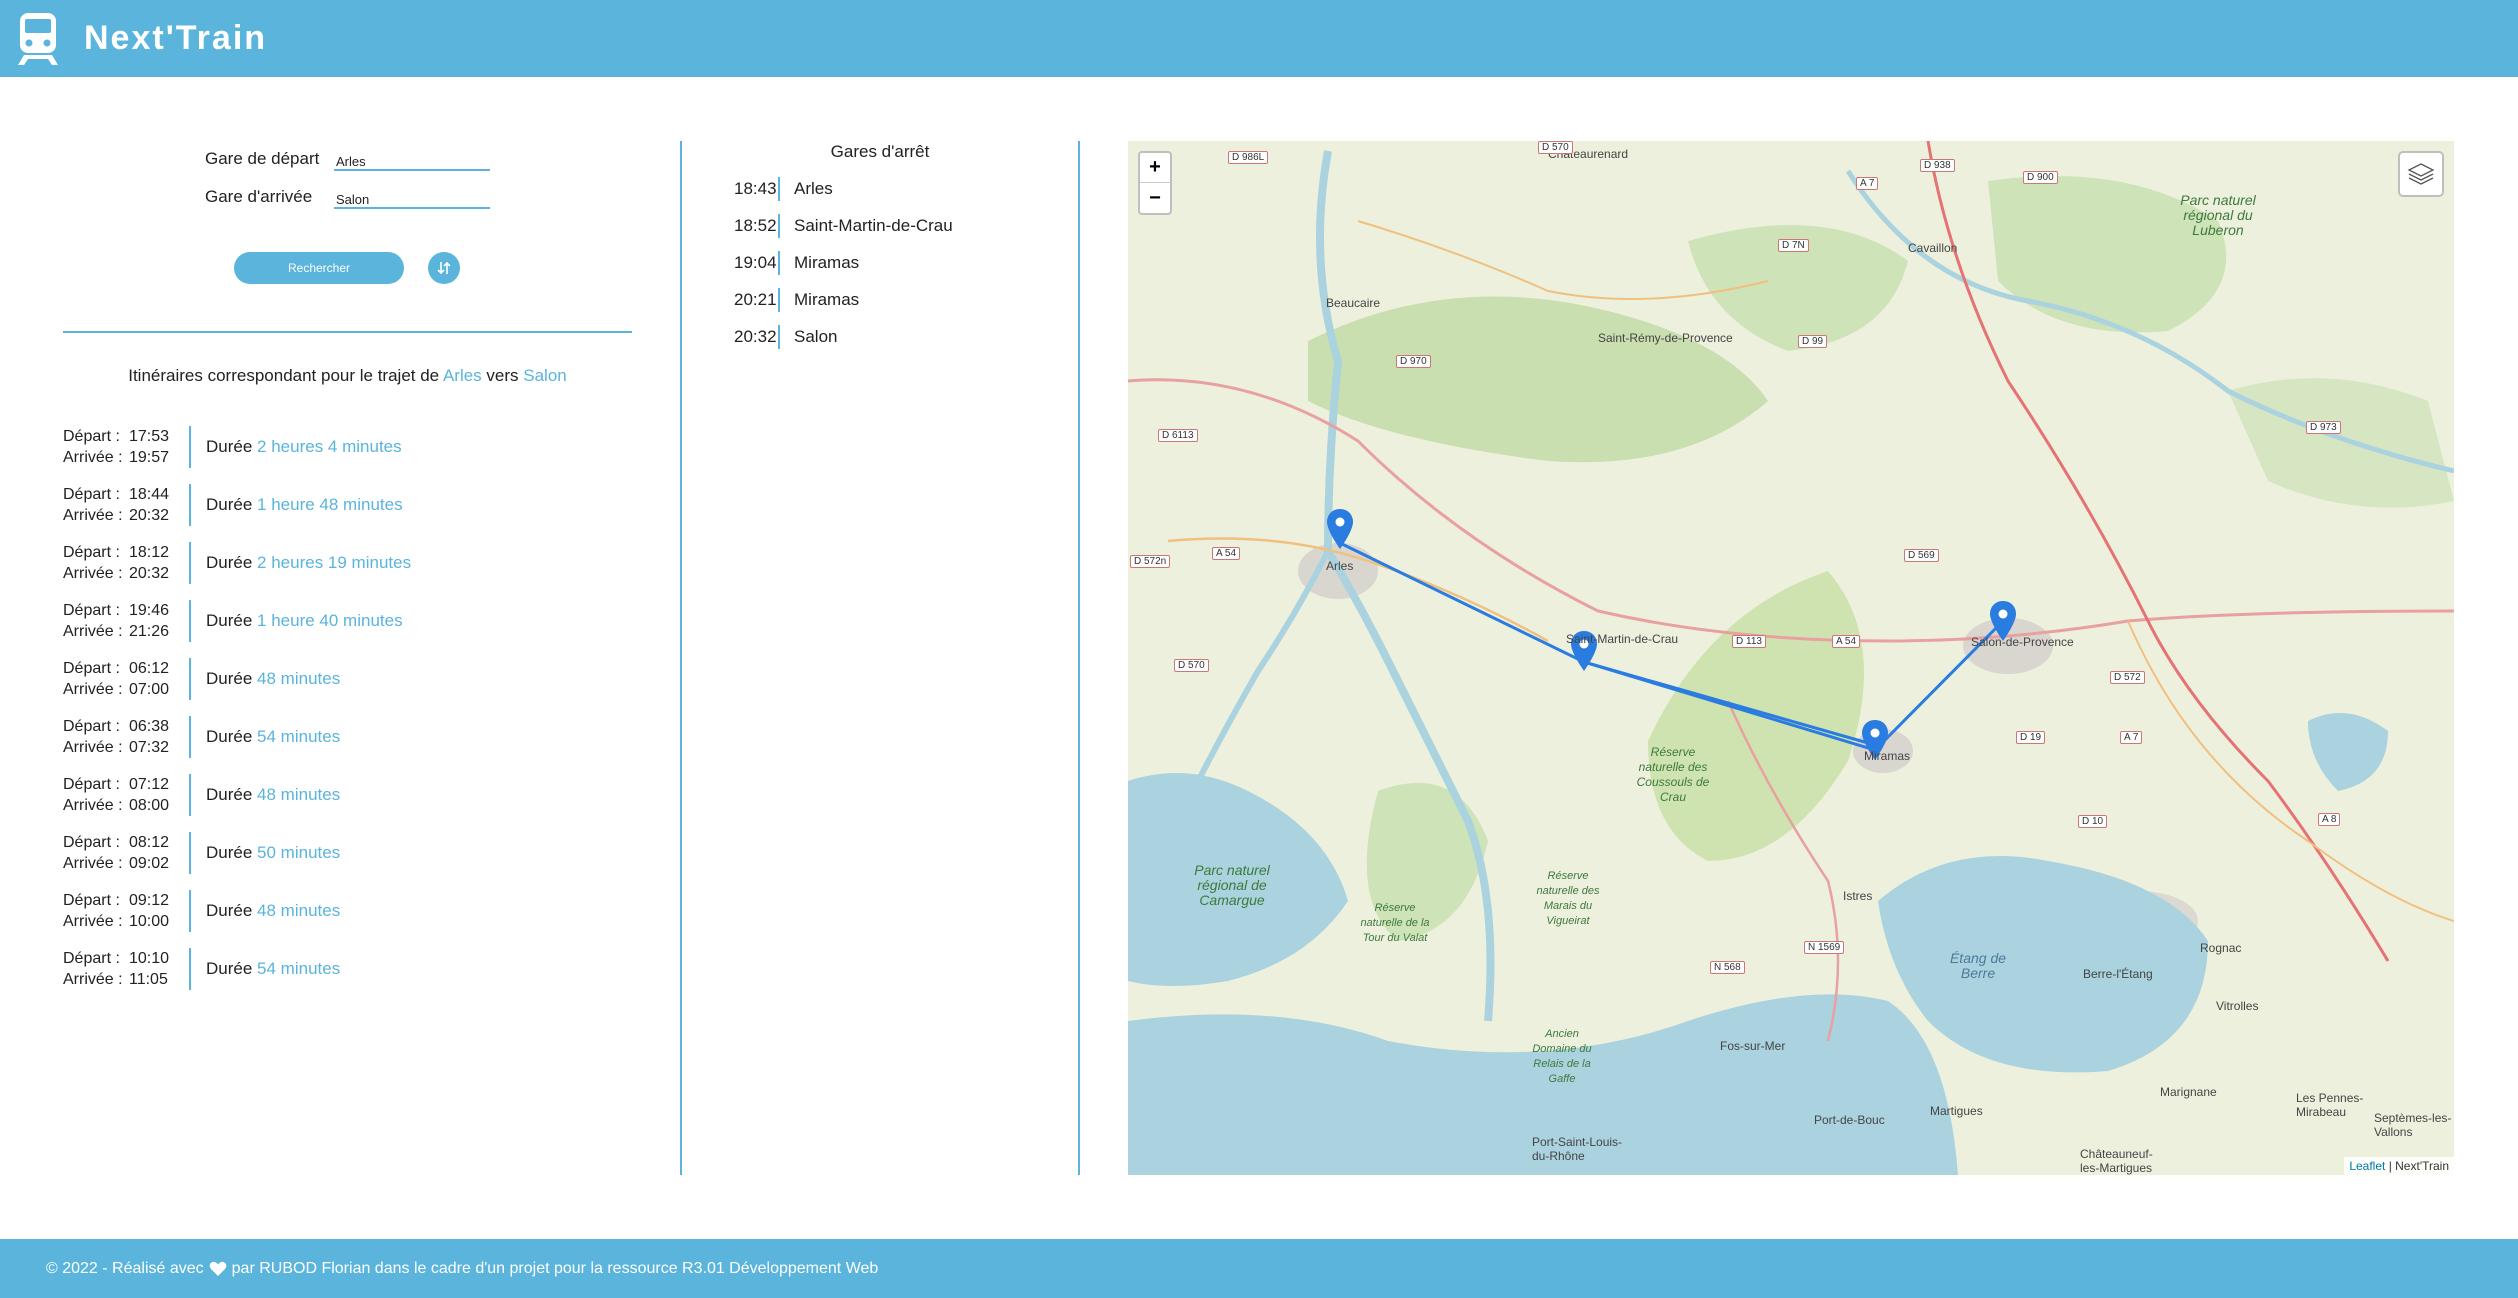  What do you see at coordinates (149, 842) in the screenshot?
I see `departure-time: 08:12` at bounding box center [149, 842].